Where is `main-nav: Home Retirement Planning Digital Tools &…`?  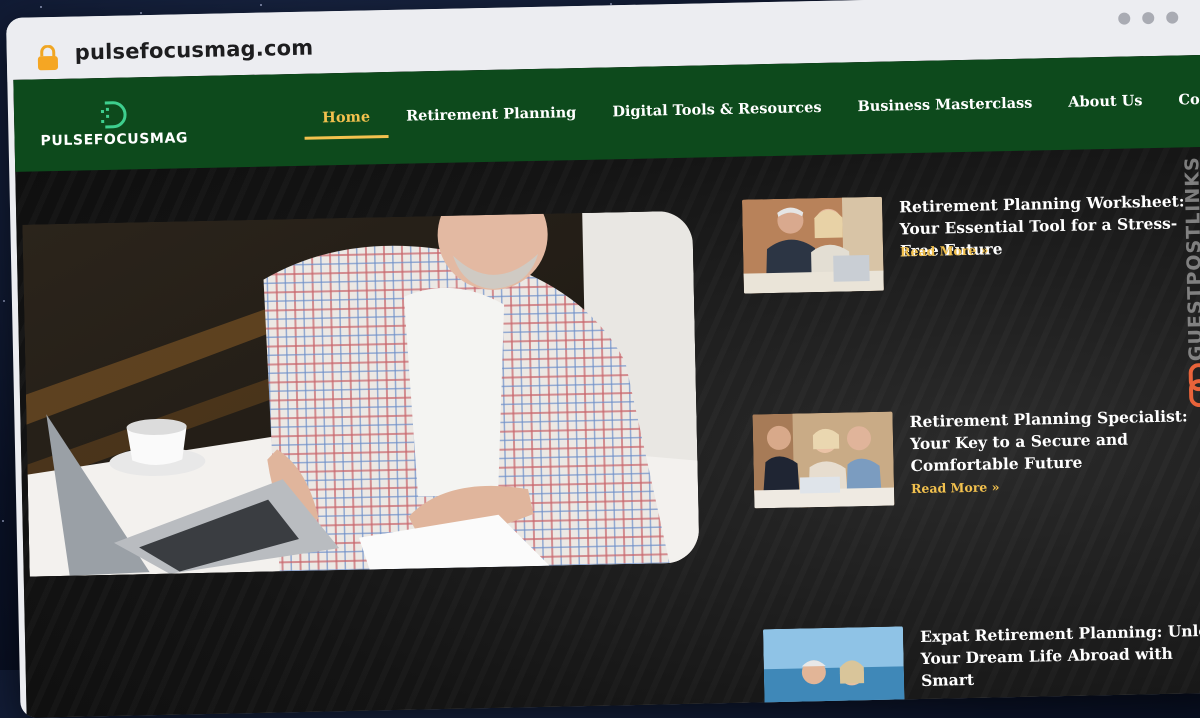
main-nav: Home Retirement Planning Digital Tools &… is located at coordinates (752, 108).